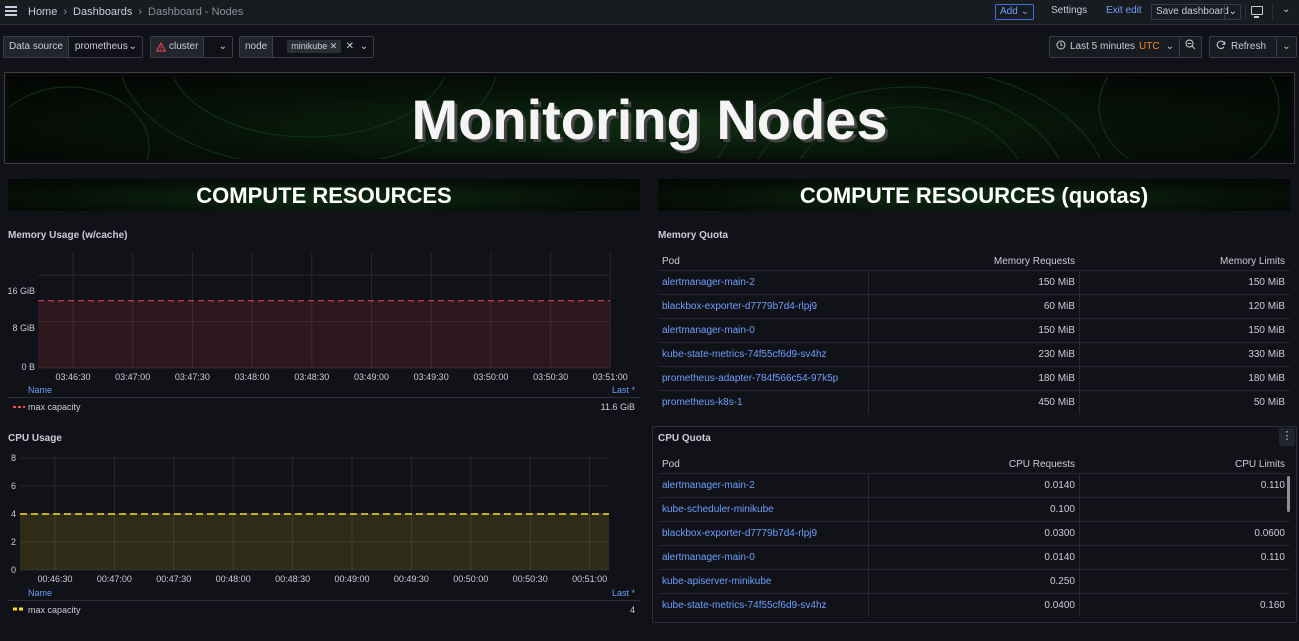 This screenshot has height=641, width=1299. I want to click on refresh-button: Refresh ⌄, so click(1253, 47).